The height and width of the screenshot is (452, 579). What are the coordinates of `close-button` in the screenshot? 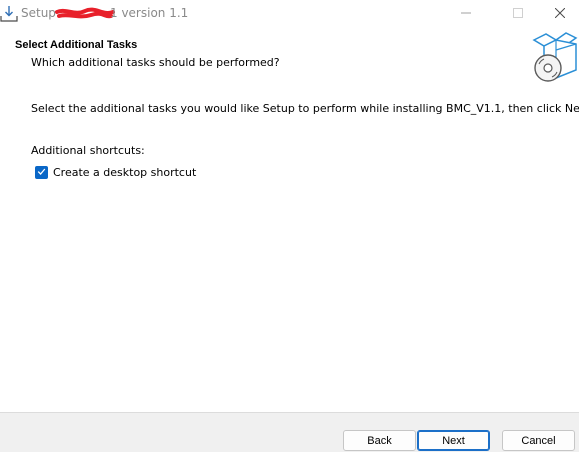 It's located at (559, 14).